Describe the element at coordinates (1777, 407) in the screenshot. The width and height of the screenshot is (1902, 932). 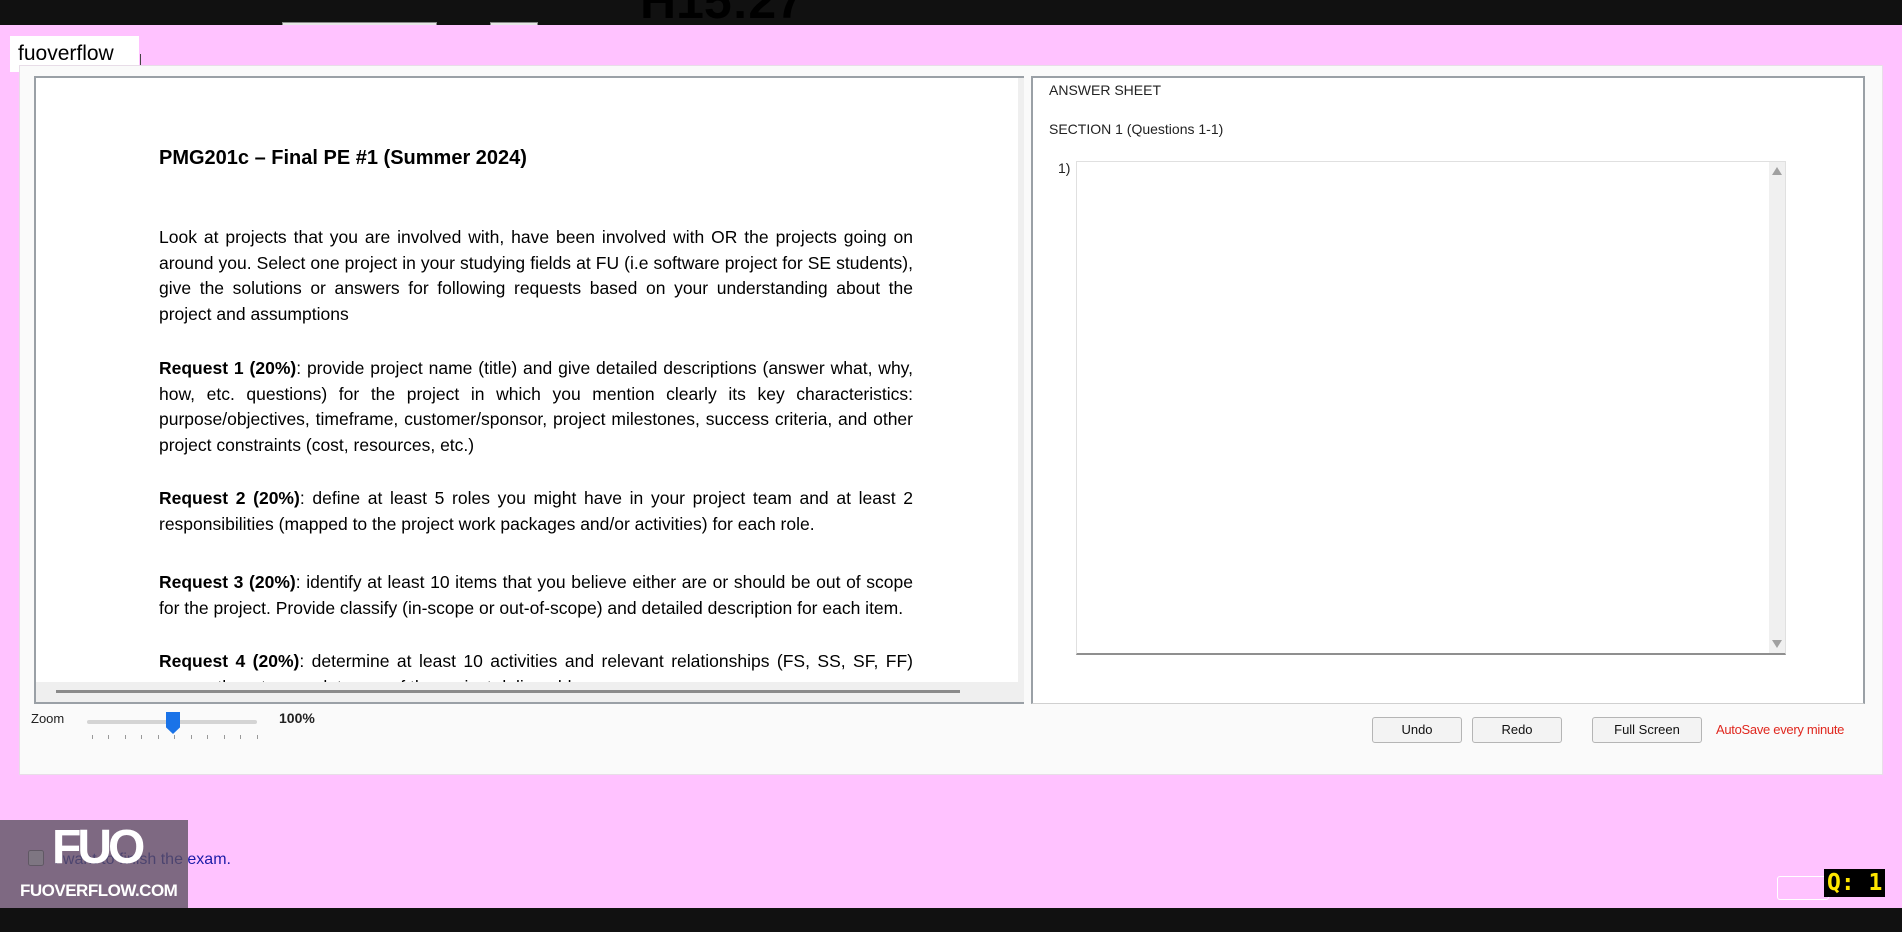
I see `answer-scrollbar` at that location.